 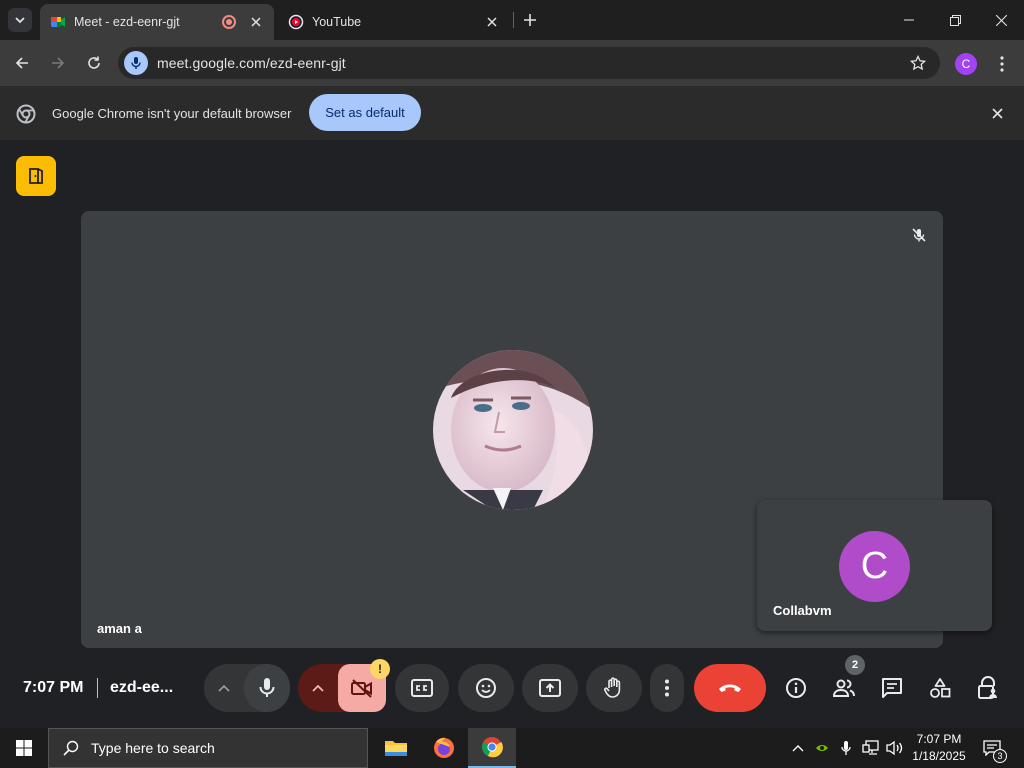 What do you see at coordinates (361, 688) in the screenshot?
I see `camera-off-icon` at bounding box center [361, 688].